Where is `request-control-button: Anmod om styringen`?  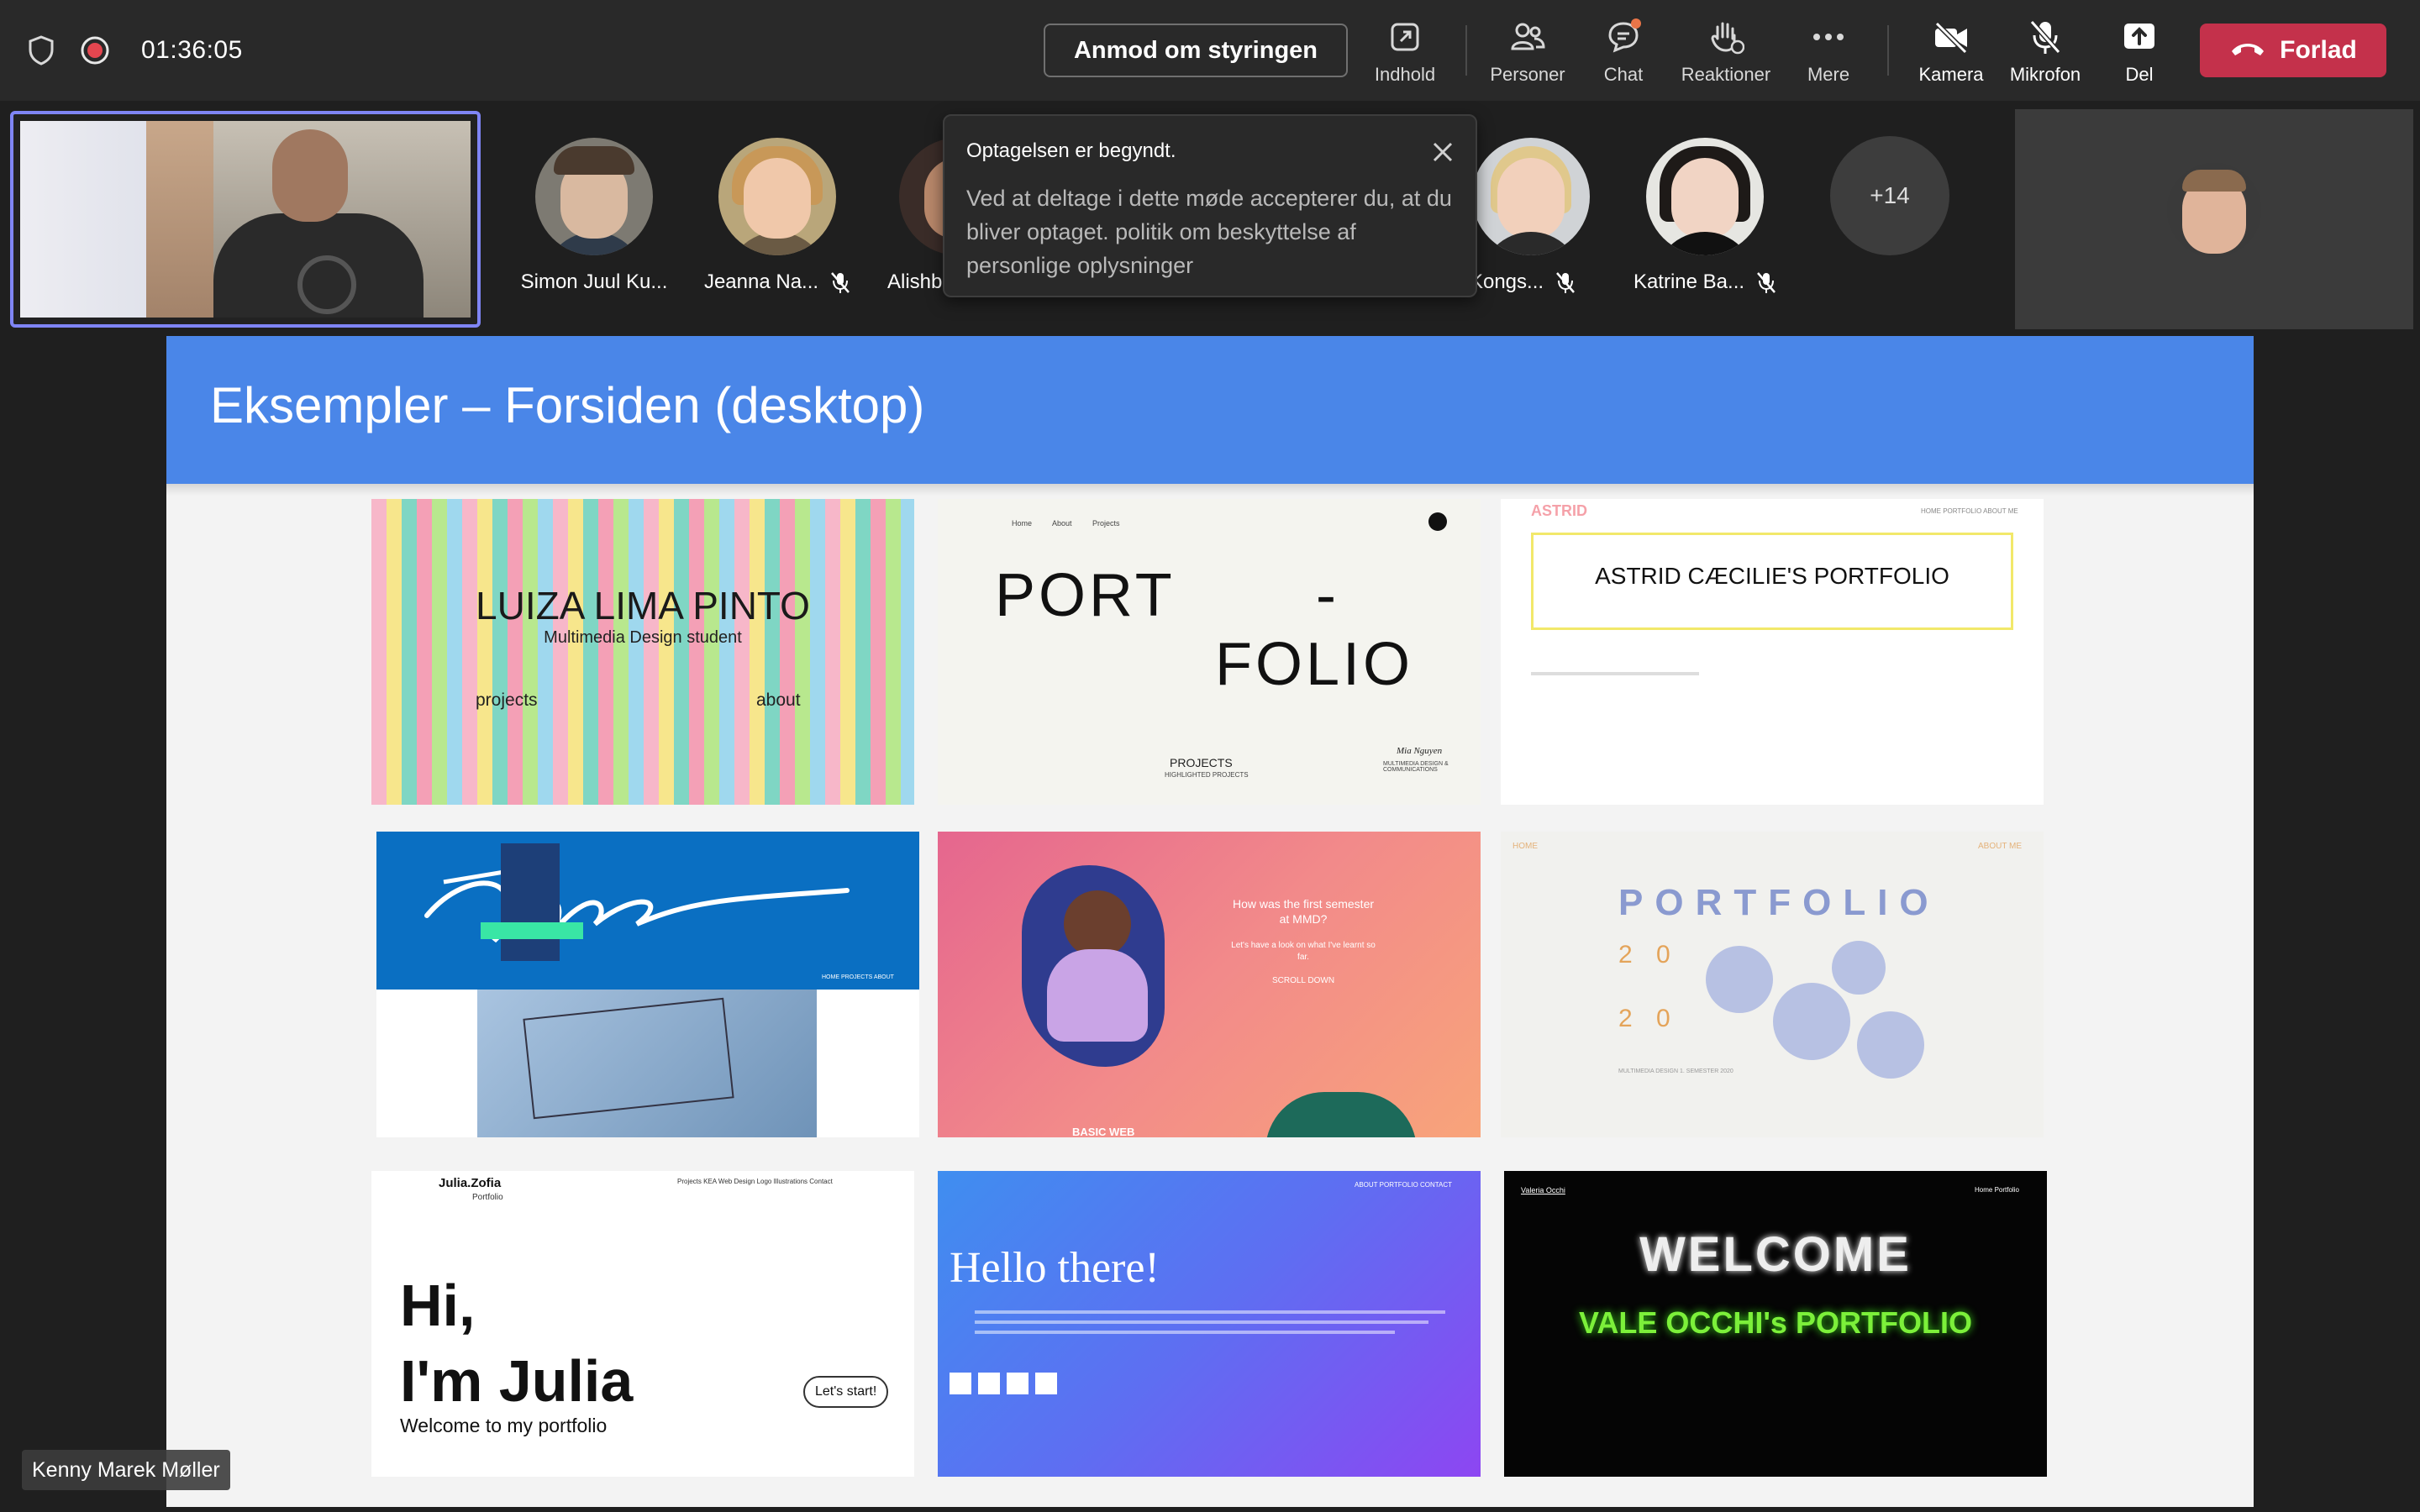
request-control-button: Anmod om styringen is located at coordinates (1196, 50).